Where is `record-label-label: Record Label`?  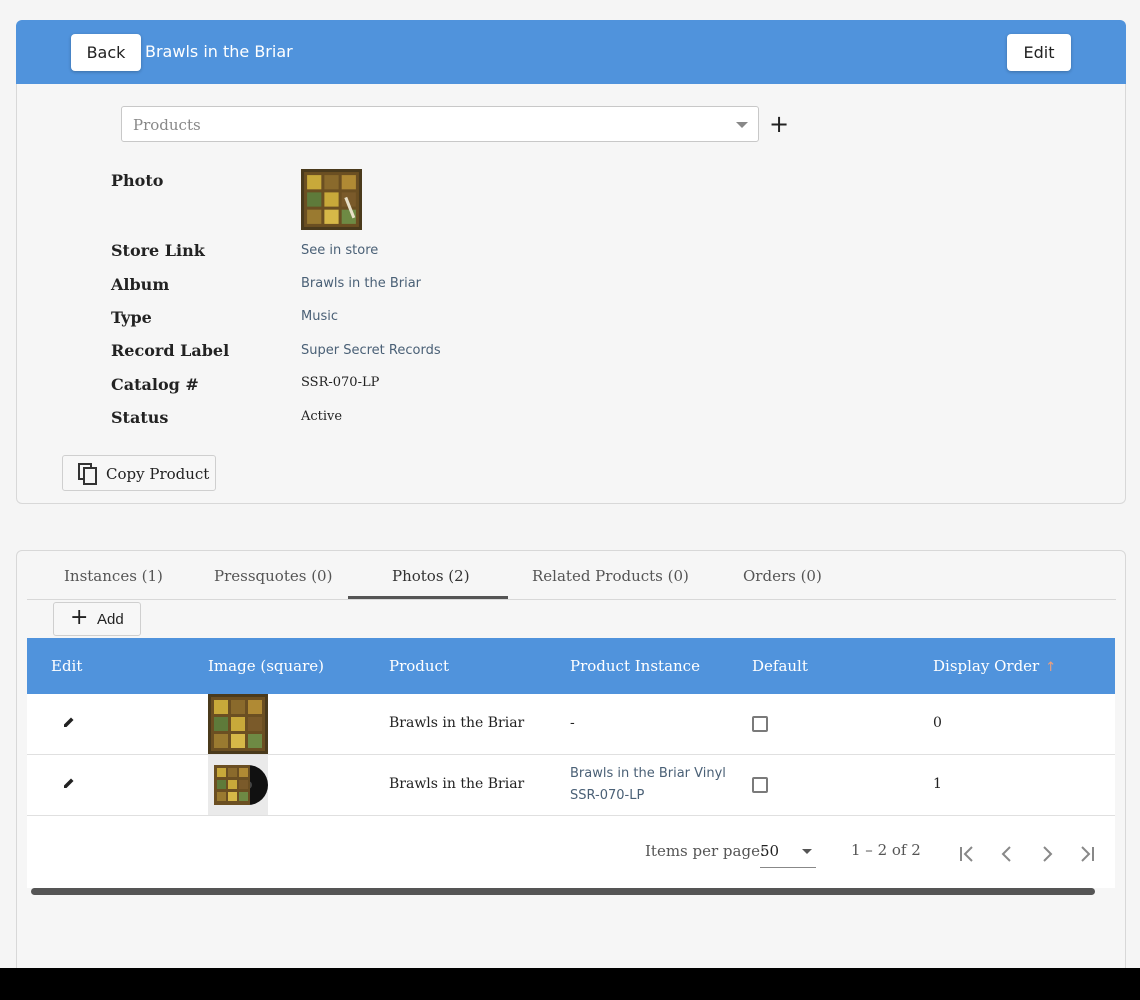 record-label-label: Record Label is located at coordinates (170, 350).